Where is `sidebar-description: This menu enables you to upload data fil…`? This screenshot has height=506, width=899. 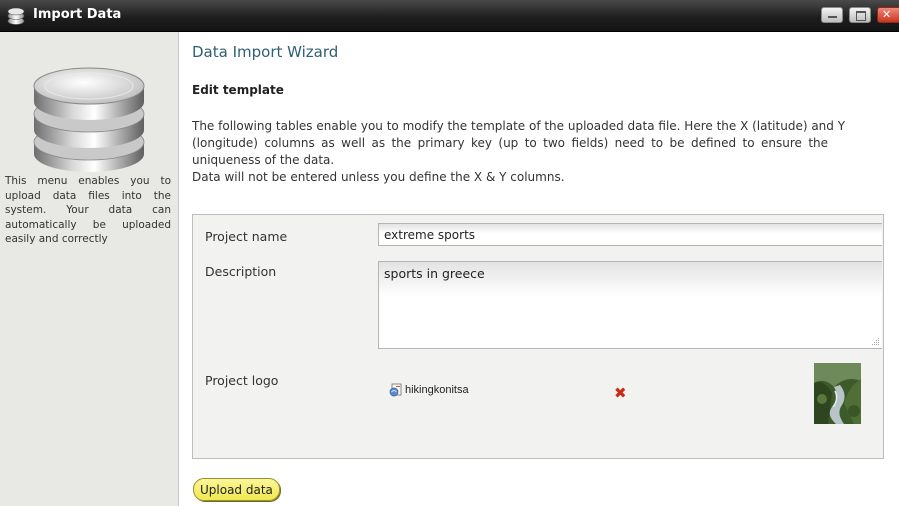
sidebar-description: This menu enables you to upload data fil… is located at coordinates (88, 210).